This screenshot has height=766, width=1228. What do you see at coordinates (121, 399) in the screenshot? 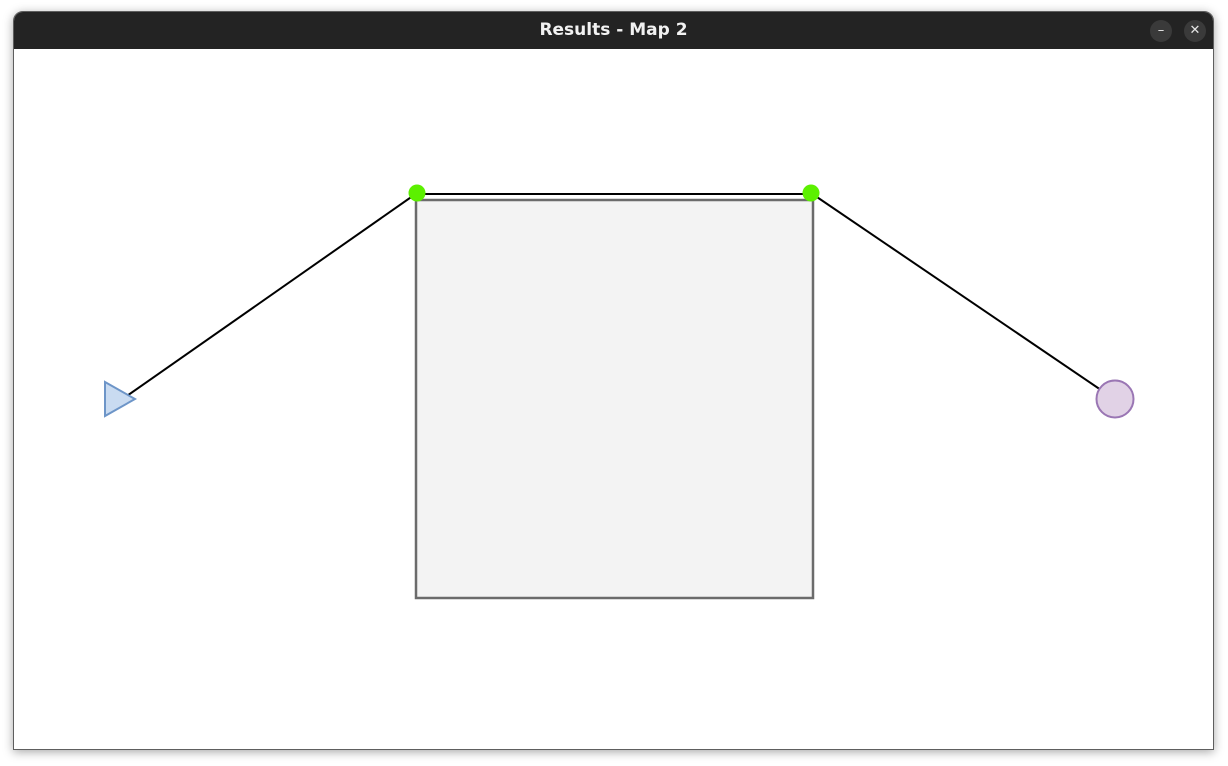
I see `start-triangle-marker` at bounding box center [121, 399].